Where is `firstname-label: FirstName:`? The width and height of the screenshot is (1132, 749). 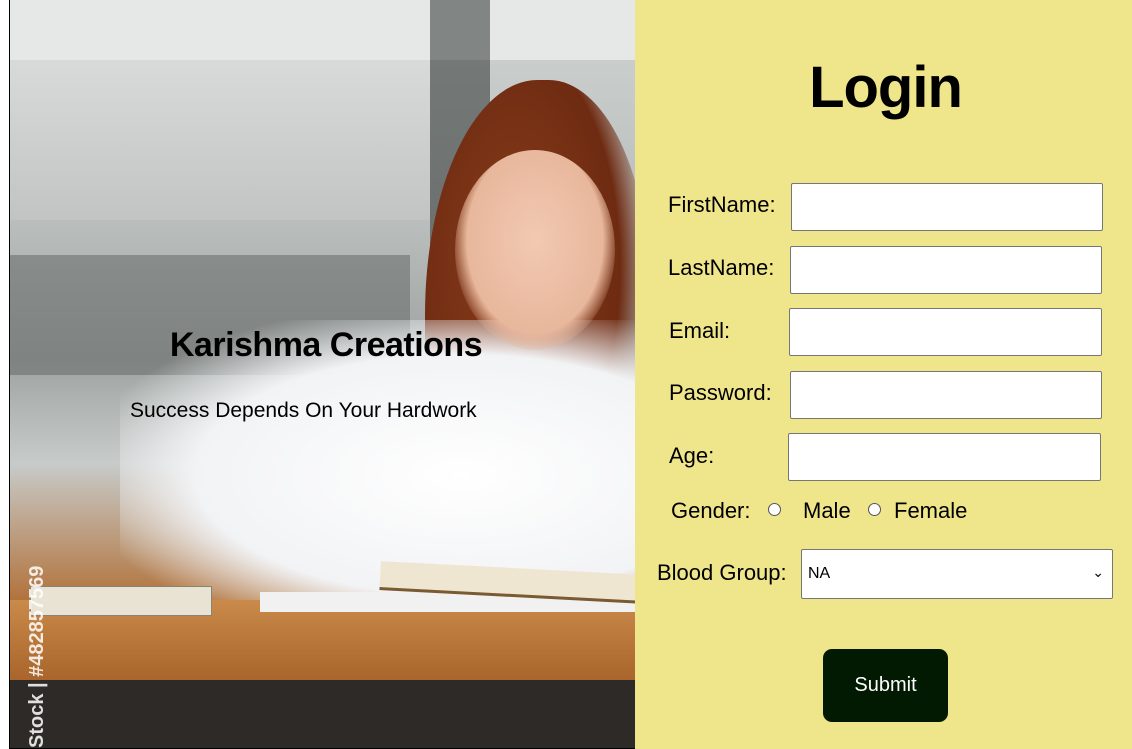
firstname-label: FirstName: is located at coordinates (722, 204).